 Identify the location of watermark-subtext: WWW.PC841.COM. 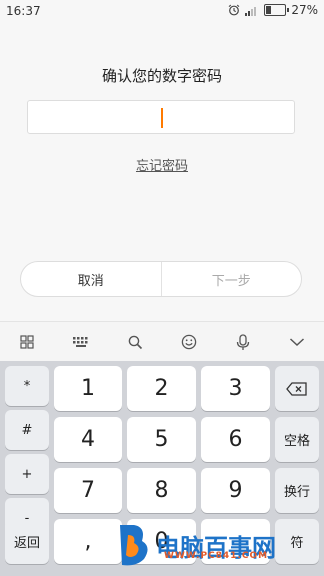
(216, 556).